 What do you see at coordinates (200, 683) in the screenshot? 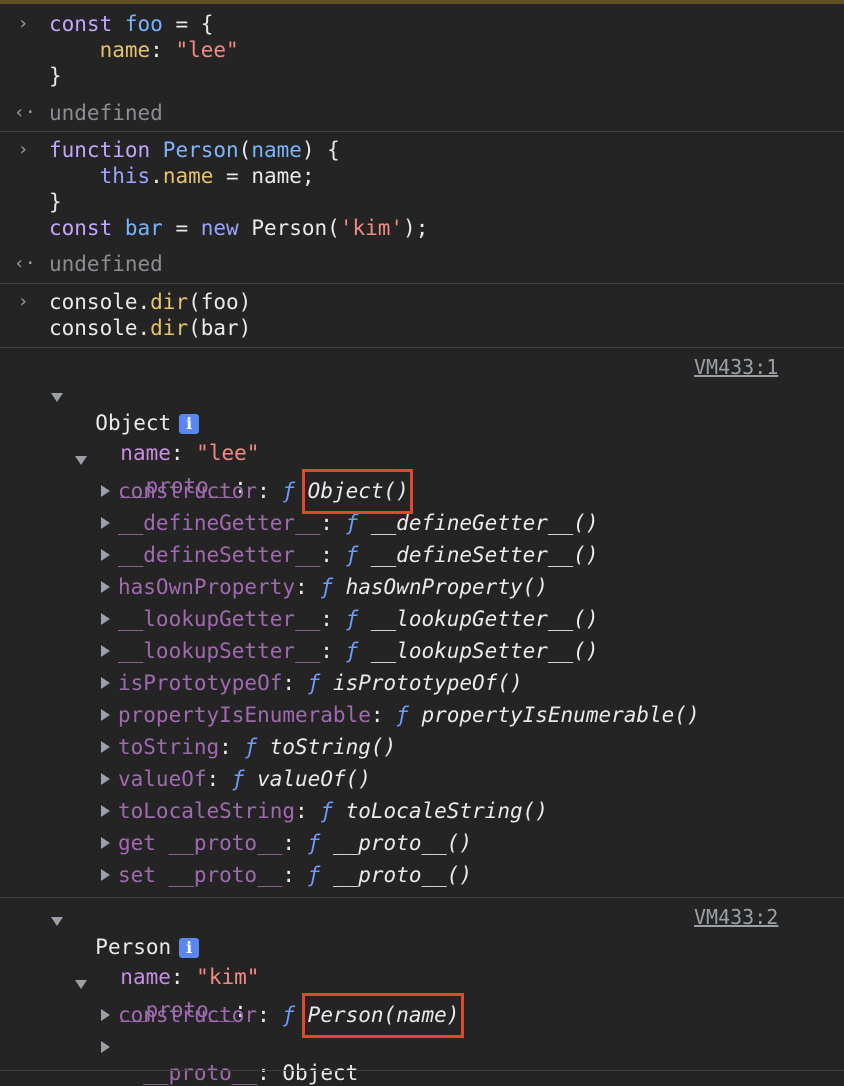
I see `entry-key: isPrototypeOf` at bounding box center [200, 683].